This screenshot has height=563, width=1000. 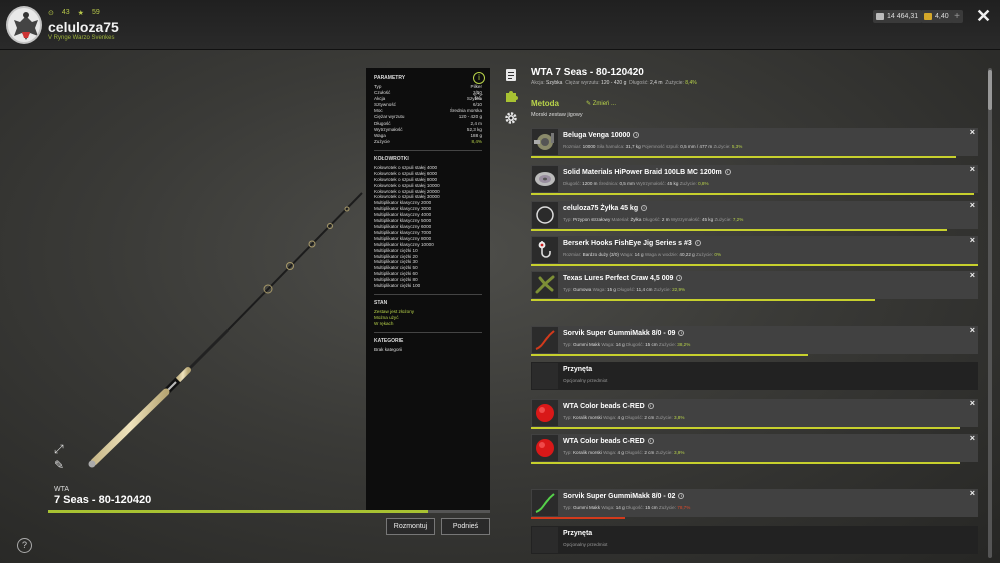 I want to click on rod-condition-bar, so click(x=269, y=511).